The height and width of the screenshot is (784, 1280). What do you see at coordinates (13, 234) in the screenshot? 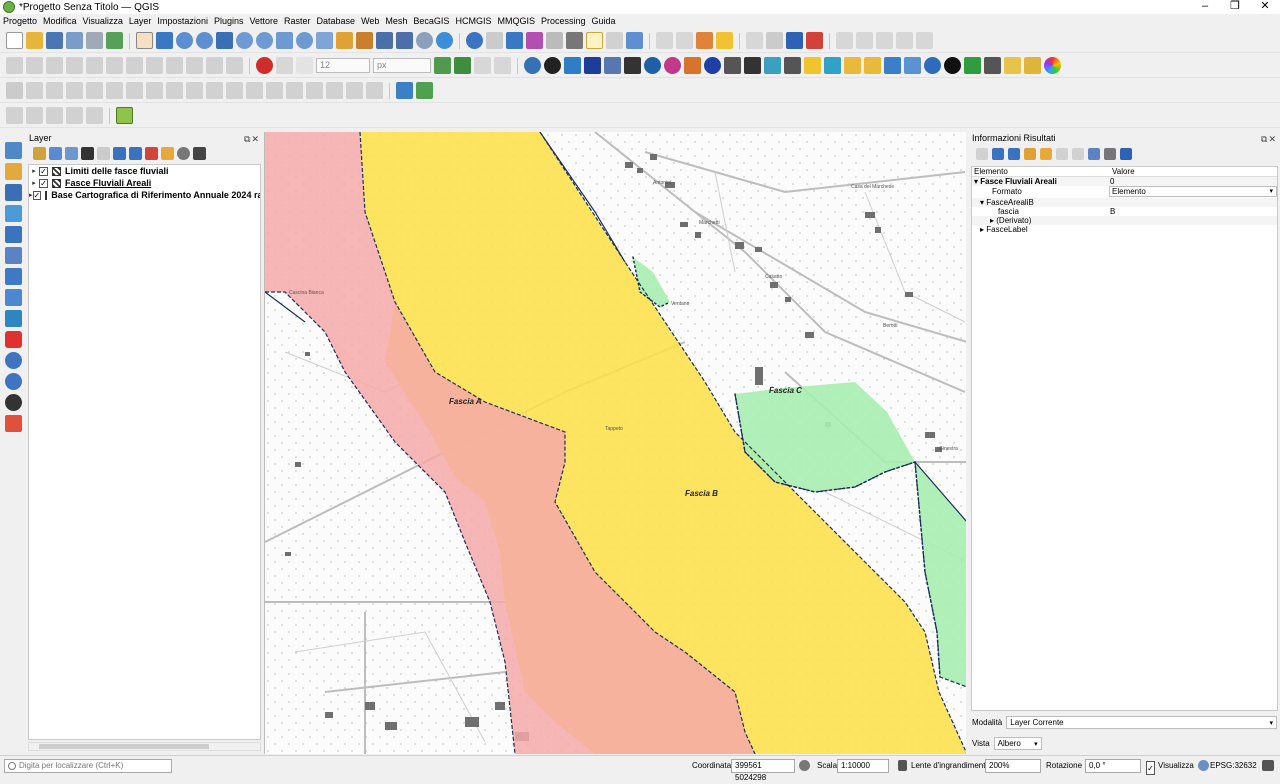
I see `add-spatialite-icon` at bounding box center [13, 234].